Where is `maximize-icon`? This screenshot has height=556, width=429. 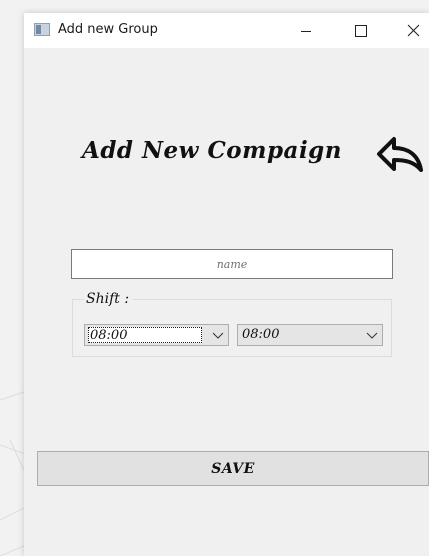 maximize-icon is located at coordinates (361, 30).